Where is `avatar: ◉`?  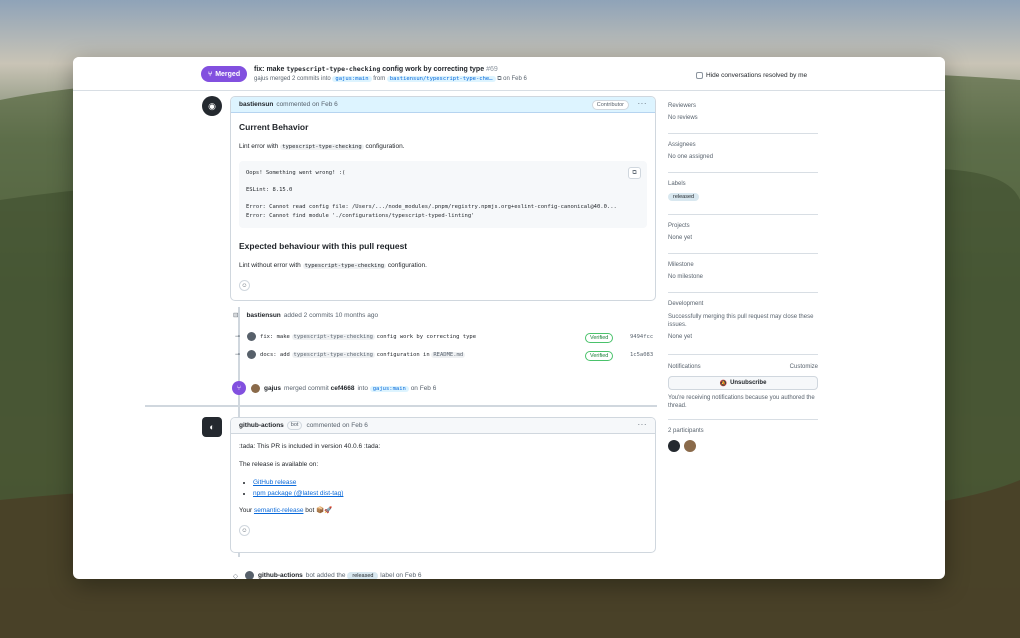 avatar: ◉ is located at coordinates (212, 106).